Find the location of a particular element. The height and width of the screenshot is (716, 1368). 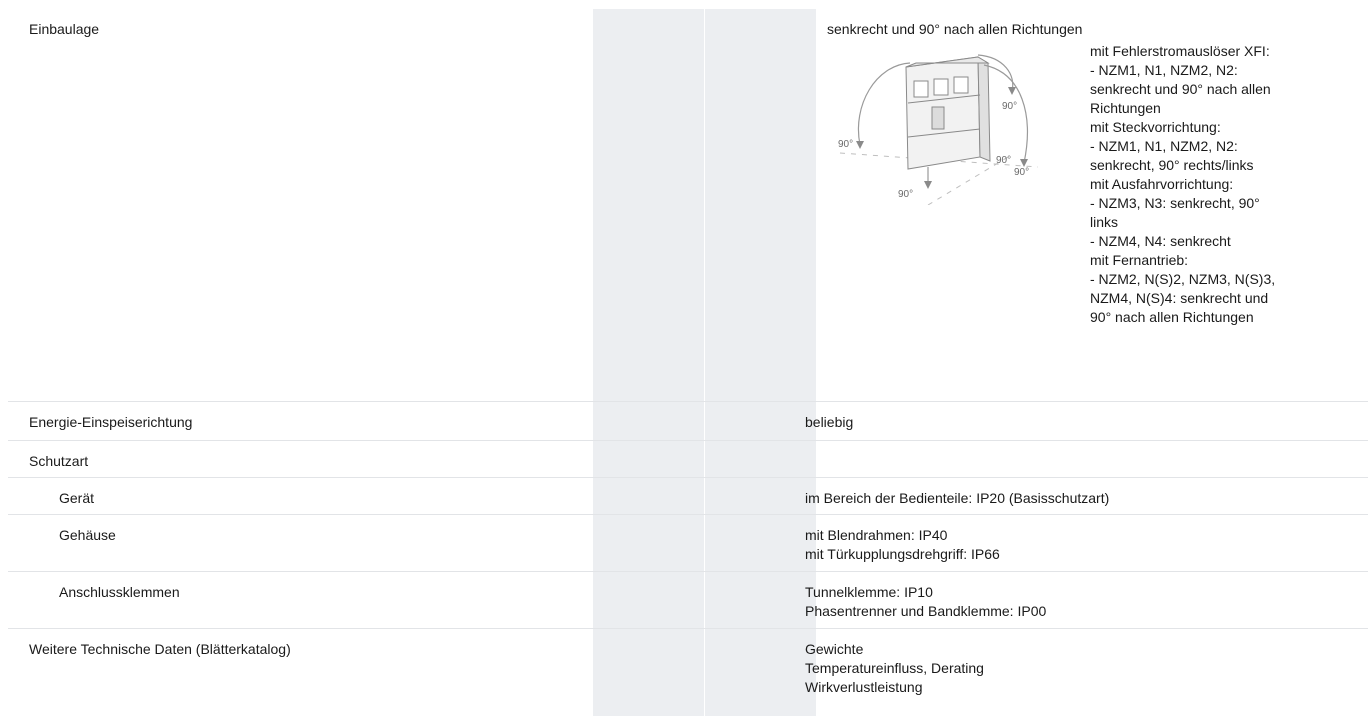

mounting-position-diagram: 90° 90° 90° 90° 90° is located at coordinates (938, 129).